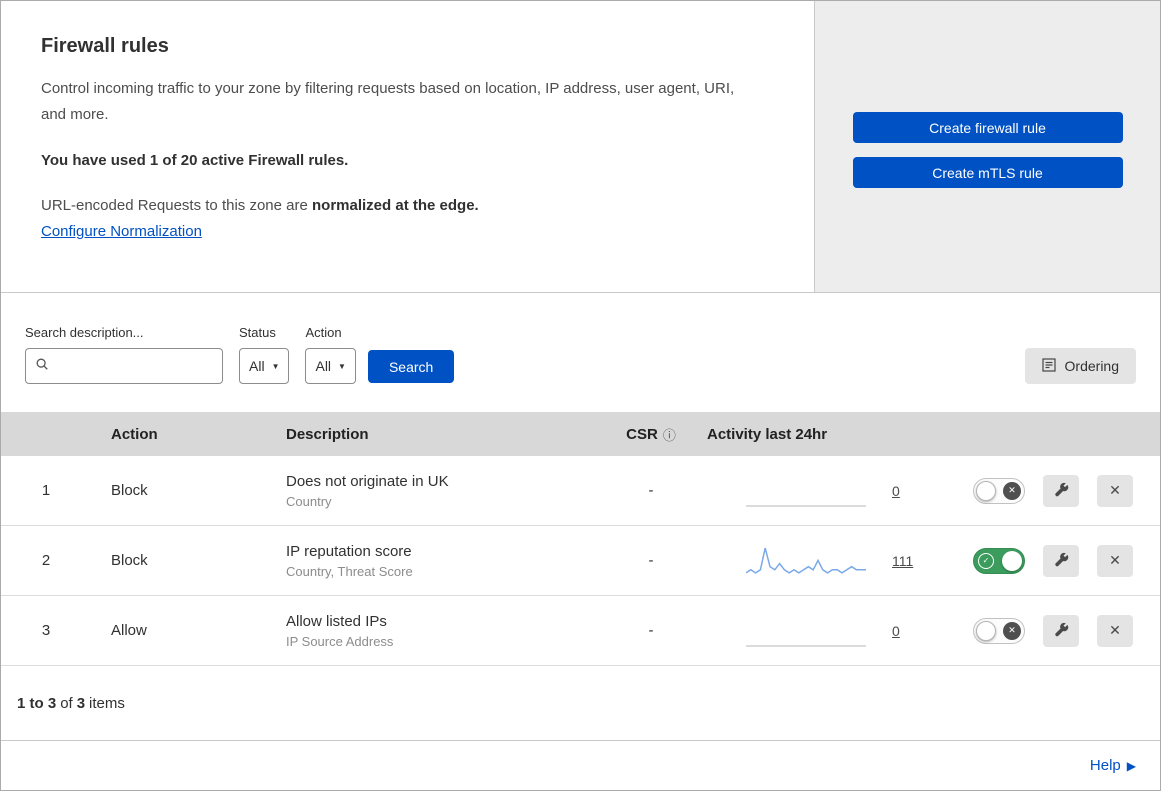 The width and height of the screenshot is (1161, 791). Describe the element at coordinates (176, 205) in the screenshot. I see `normalization-text-prefix: URL-encoded Requests to this zone are` at that location.